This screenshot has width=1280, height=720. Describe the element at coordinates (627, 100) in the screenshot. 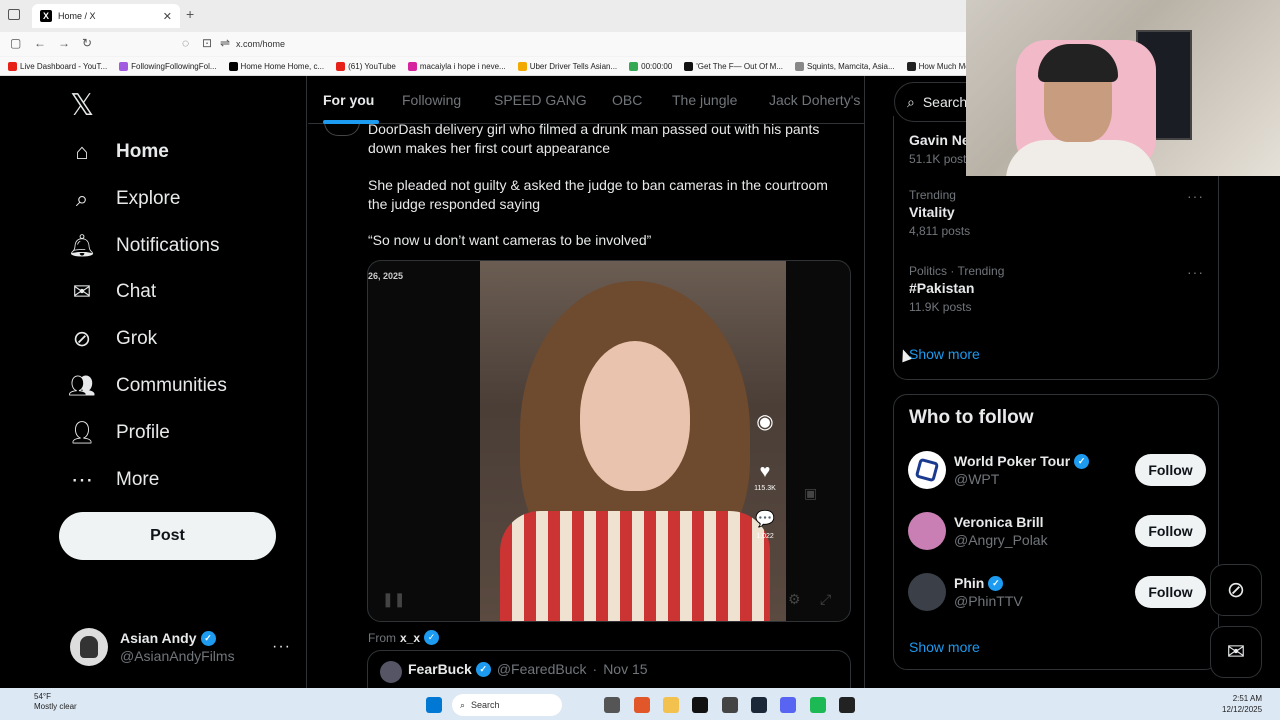

I see `tab-obc: OBC` at that location.